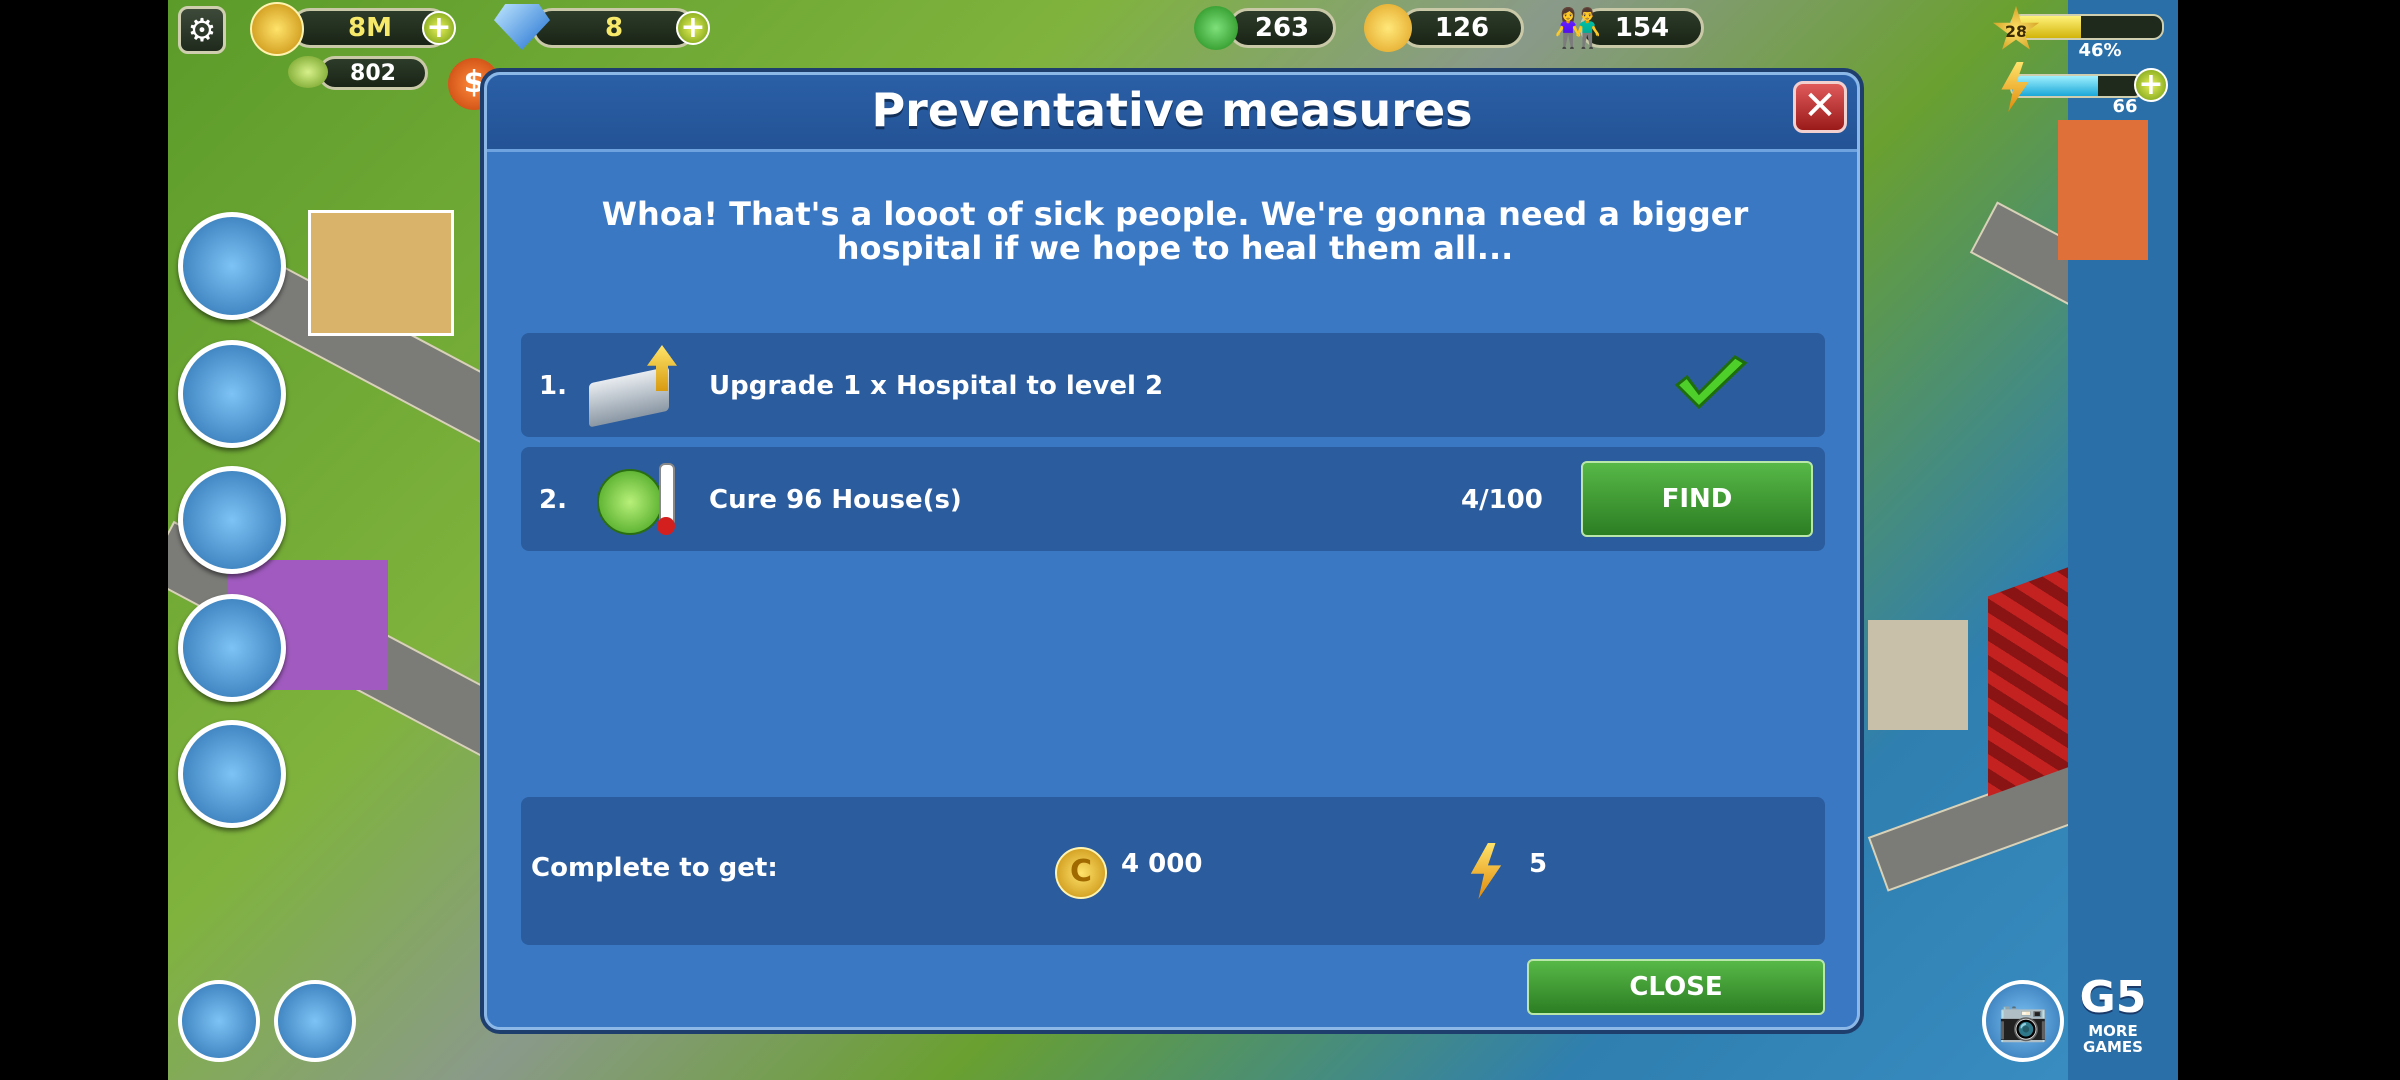 The image size is (2400, 1080). Describe the element at coordinates (2023, 1021) in the screenshot. I see `camera-icon: 📷` at that location.